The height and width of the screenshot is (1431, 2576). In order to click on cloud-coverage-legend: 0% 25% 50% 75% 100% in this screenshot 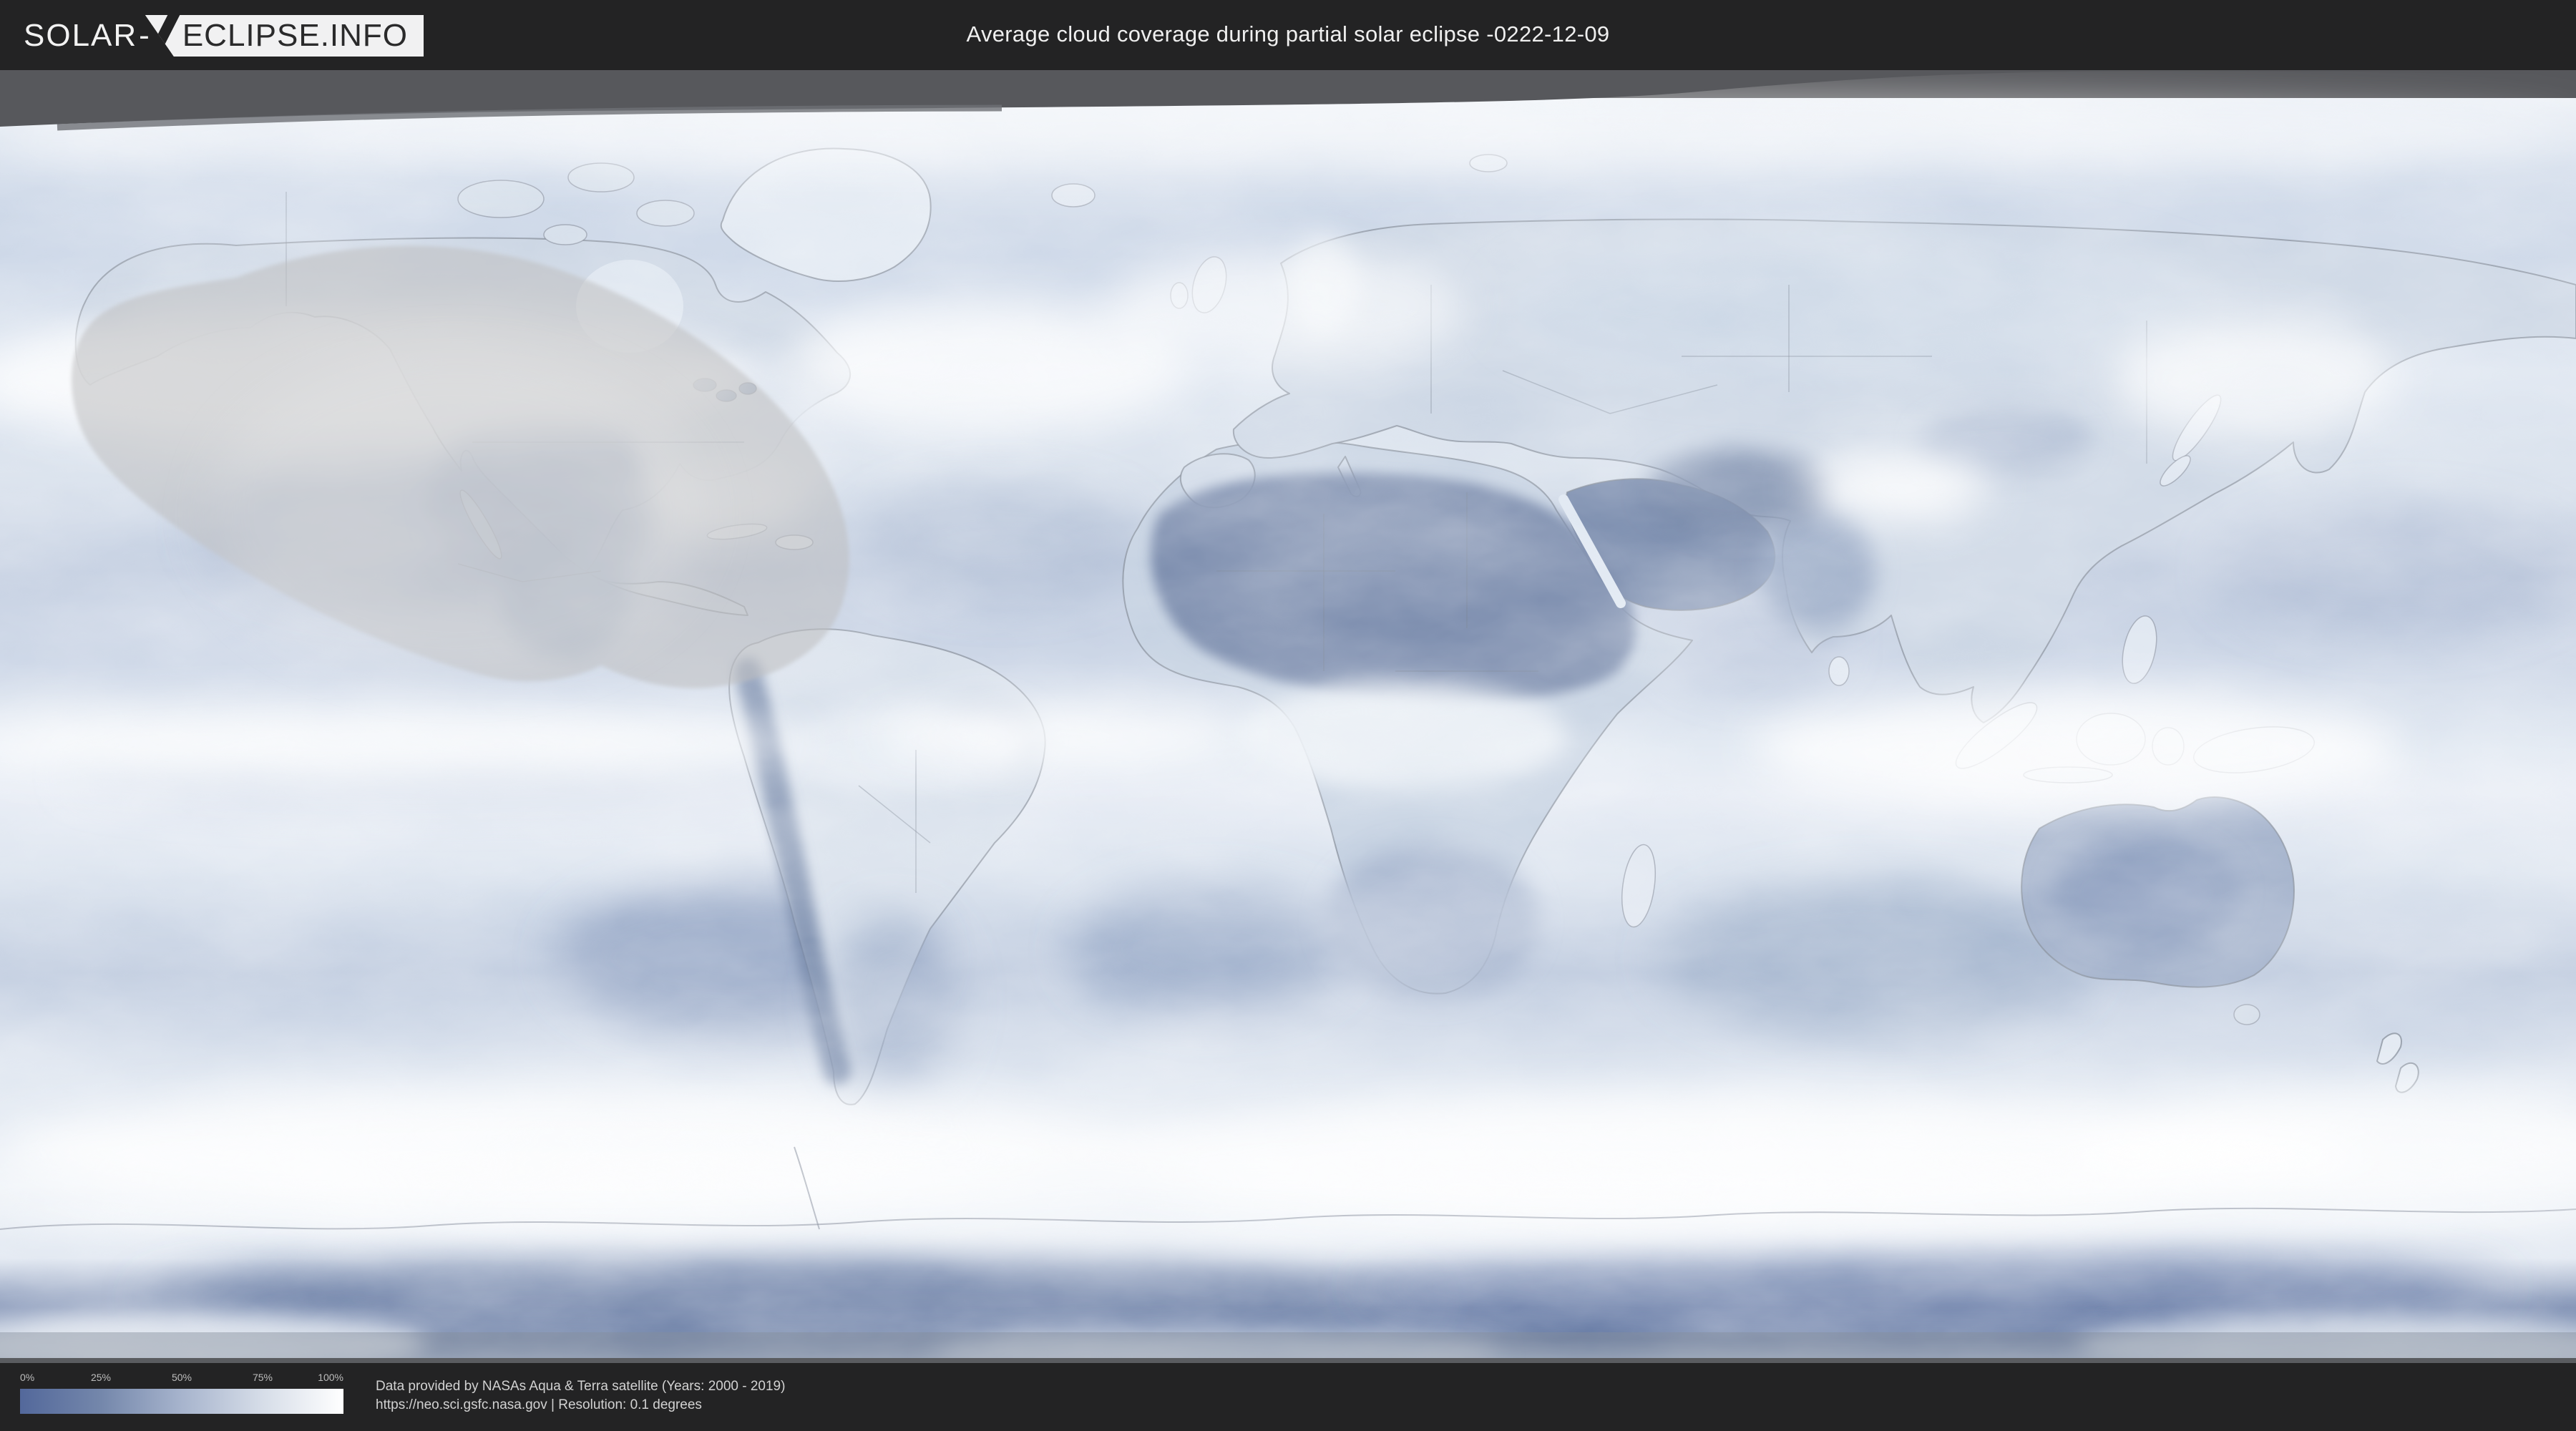, I will do `click(181, 1397)`.